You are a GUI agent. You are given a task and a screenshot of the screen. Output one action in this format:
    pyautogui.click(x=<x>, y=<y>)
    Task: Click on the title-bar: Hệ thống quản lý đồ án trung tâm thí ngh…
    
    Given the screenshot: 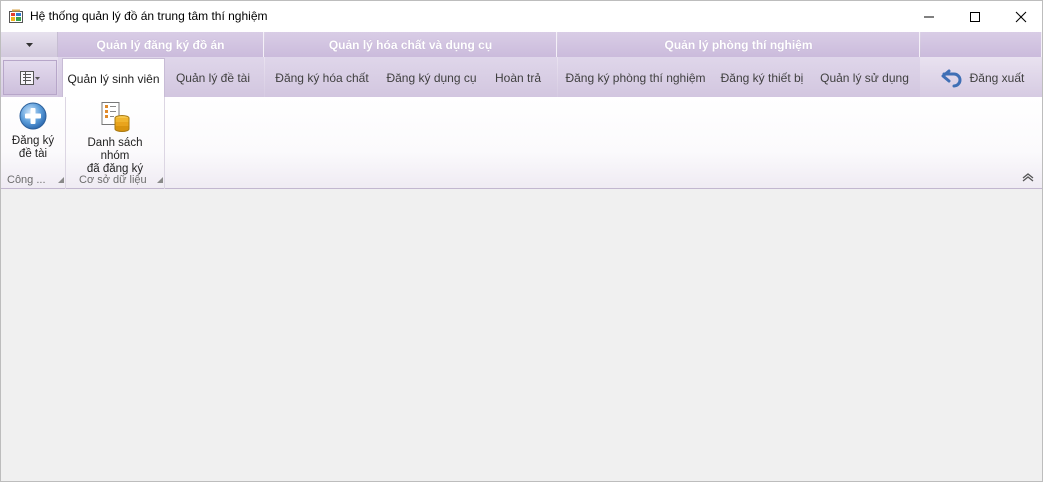 What is the action you would take?
    pyautogui.click(x=521, y=16)
    